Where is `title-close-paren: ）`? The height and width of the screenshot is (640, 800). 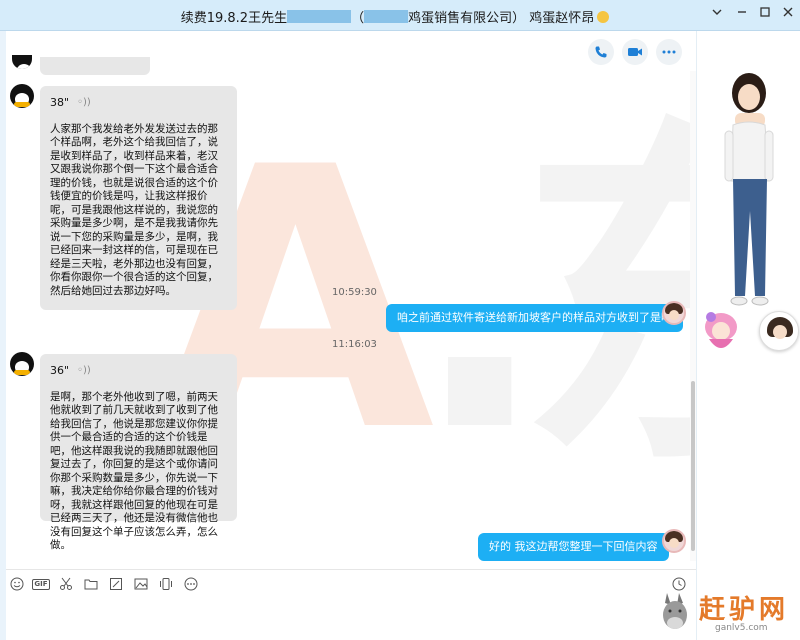
title-close-paren: ） is located at coordinates (519, 18).